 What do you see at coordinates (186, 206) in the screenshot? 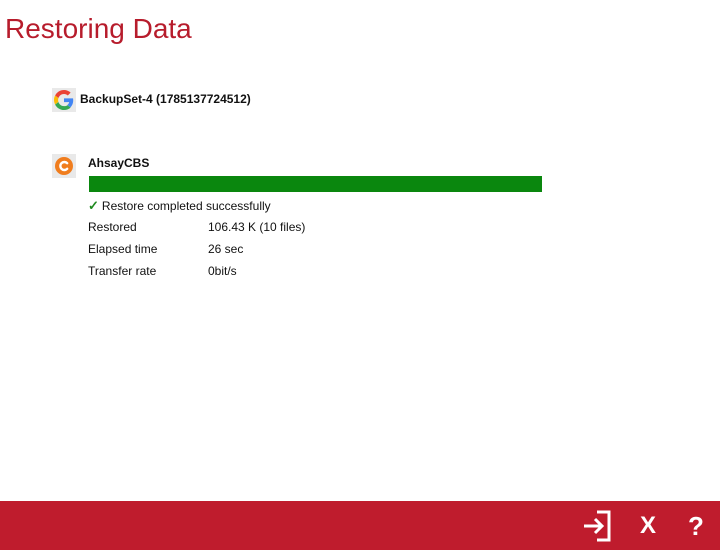
I see `status-text: Restore completed successfully` at bounding box center [186, 206].